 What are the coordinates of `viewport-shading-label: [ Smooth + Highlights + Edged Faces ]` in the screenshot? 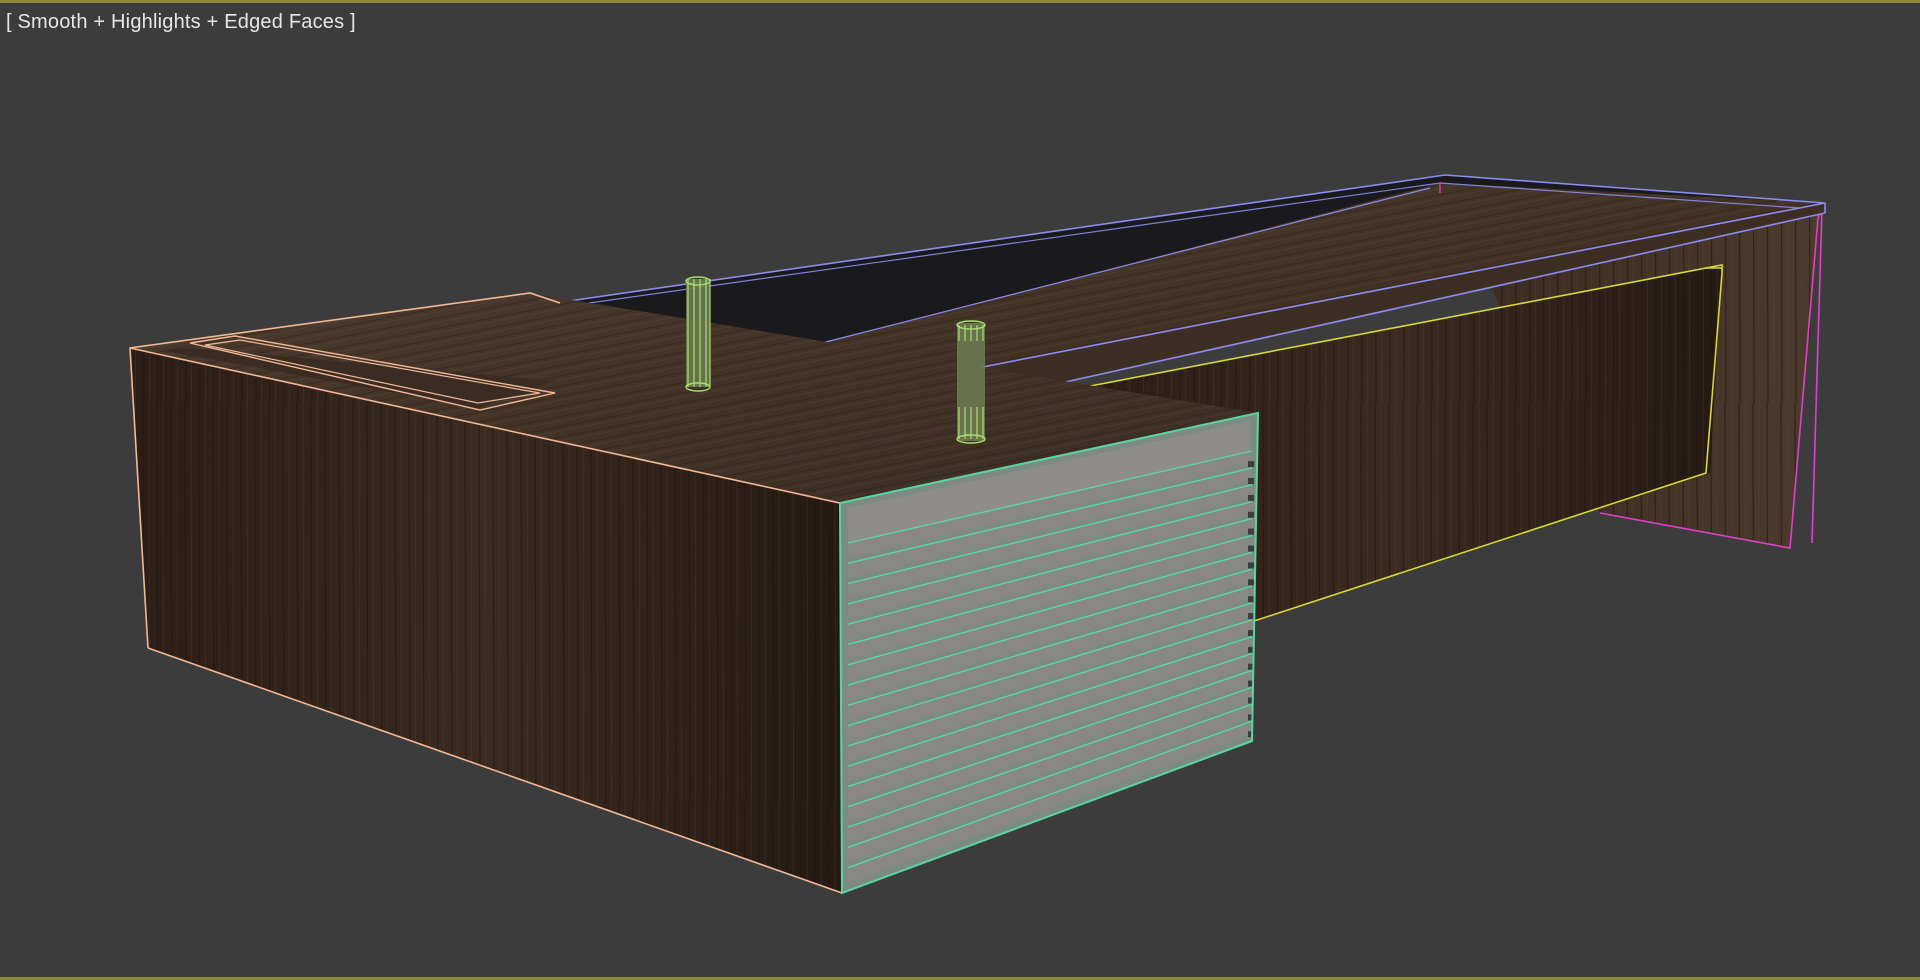 It's located at (181, 22).